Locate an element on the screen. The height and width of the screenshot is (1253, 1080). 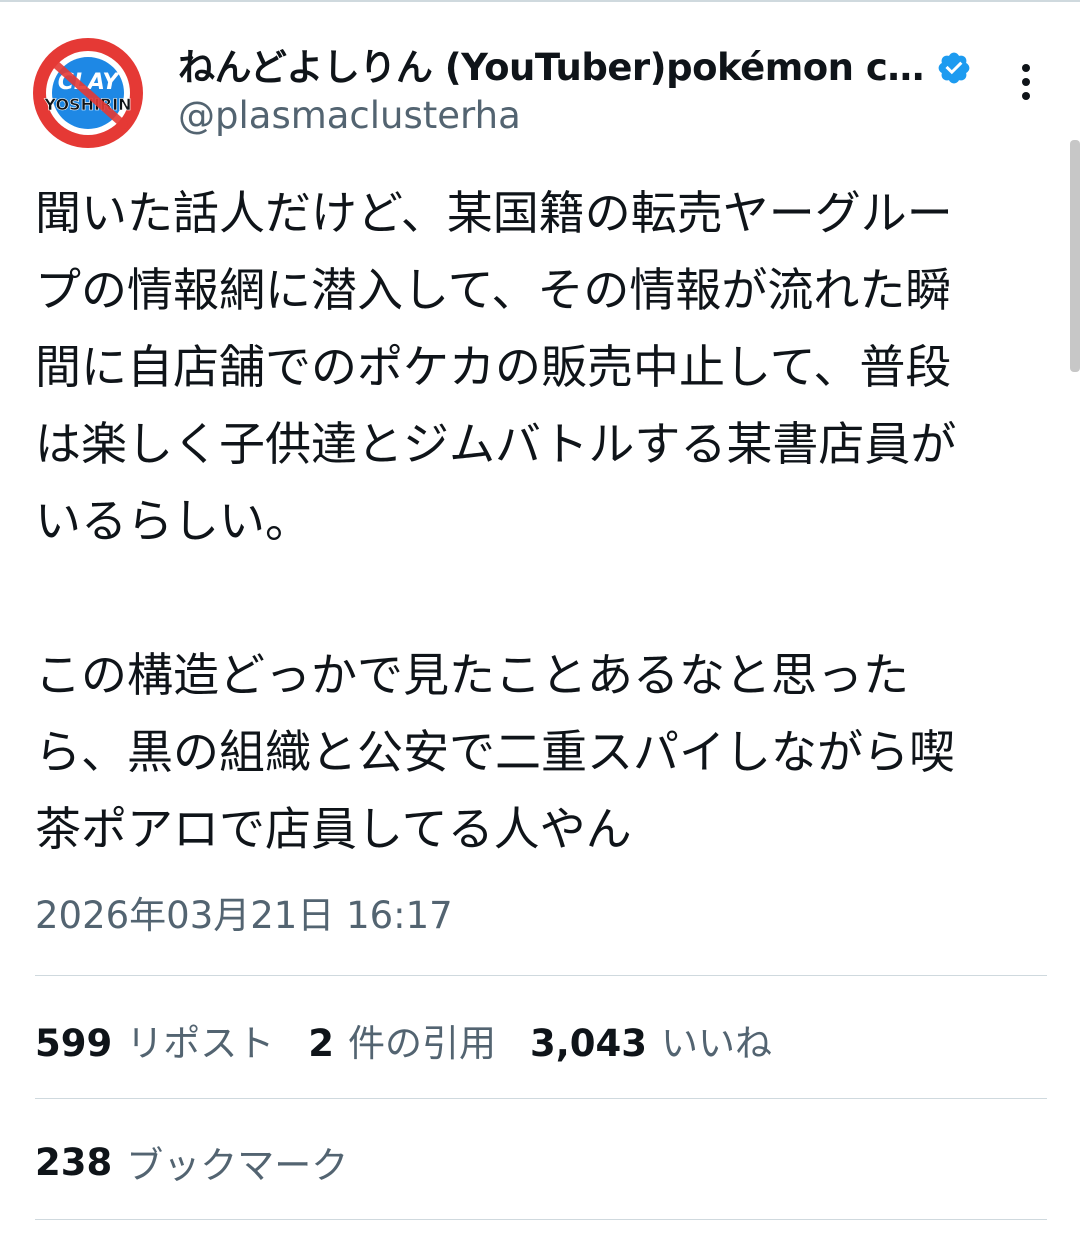
tweet-timestamp: 2026年03月21日 16:17 is located at coordinates (244, 916).